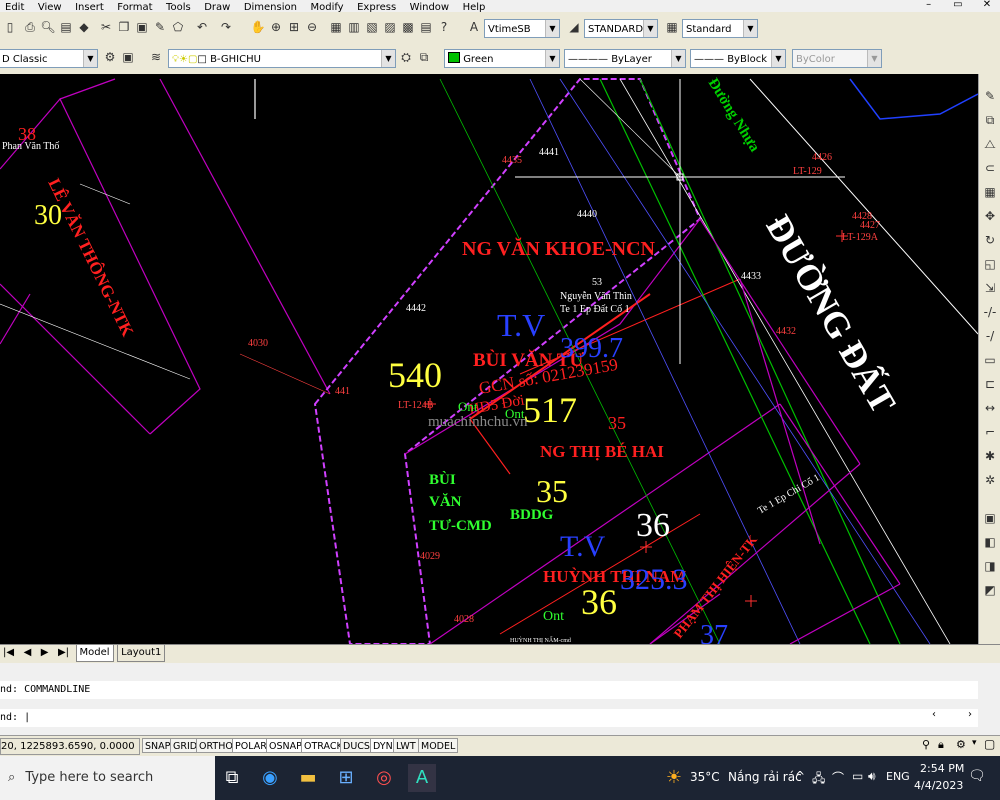 The width and height of the screenshot is (1000, 800). Describe the element at coordinates (28, 653) in the screenshot. I see `prev-tab-icon: ◀` at that location.